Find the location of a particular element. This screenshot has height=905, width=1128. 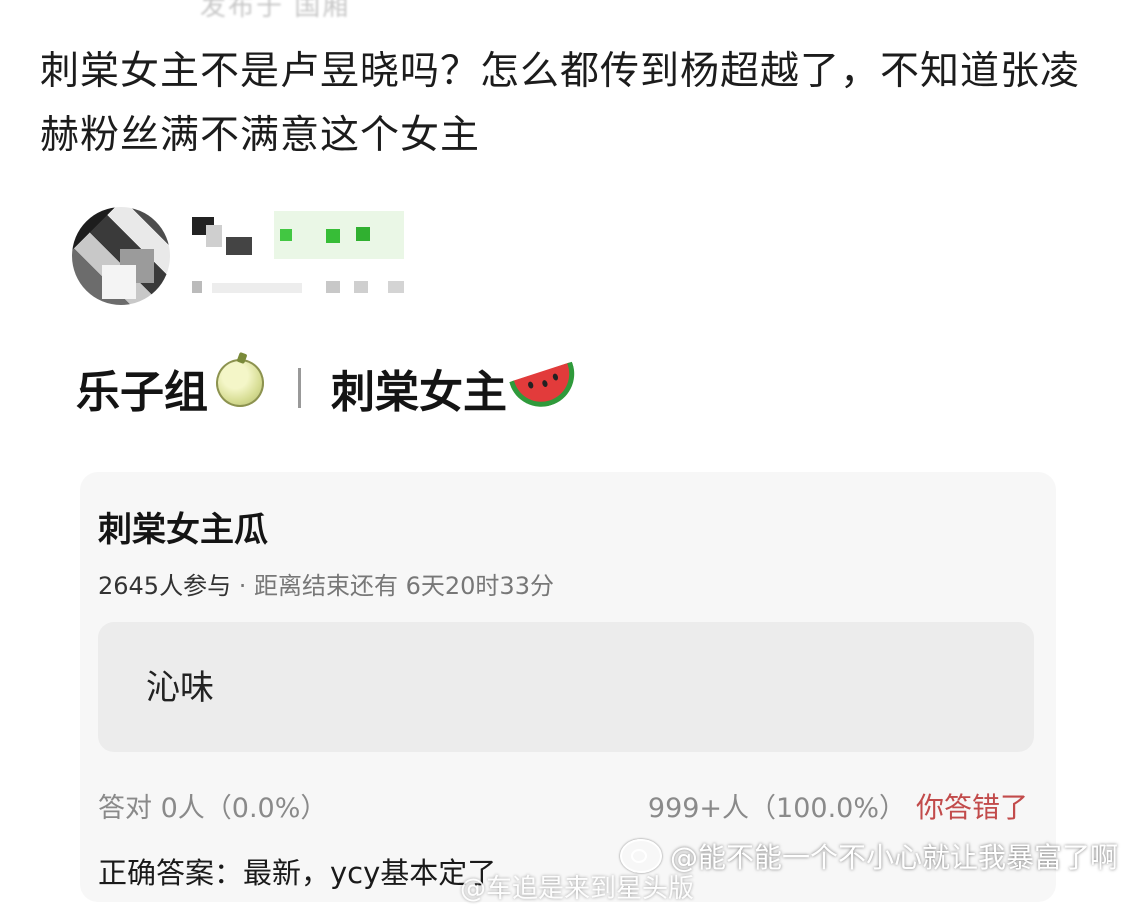

group-header: 乐子组 刺棠女主 is located at coordinates (329, 388).